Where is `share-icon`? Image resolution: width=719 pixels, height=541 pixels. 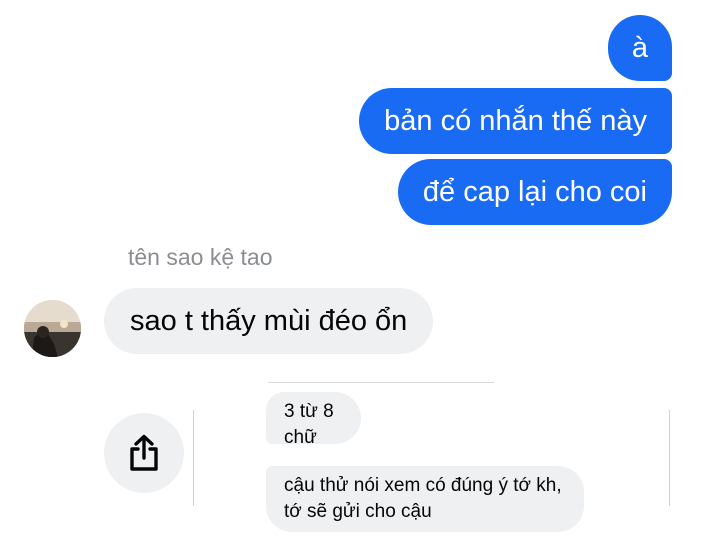
share-icon is located at coordinates (144, 452).